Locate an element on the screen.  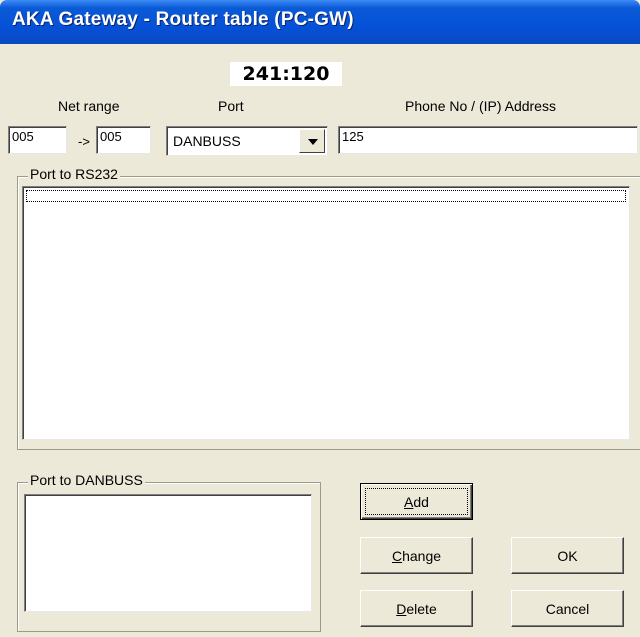
rs232-group-label: Port to RS232 is located at coordinates (74, 174).